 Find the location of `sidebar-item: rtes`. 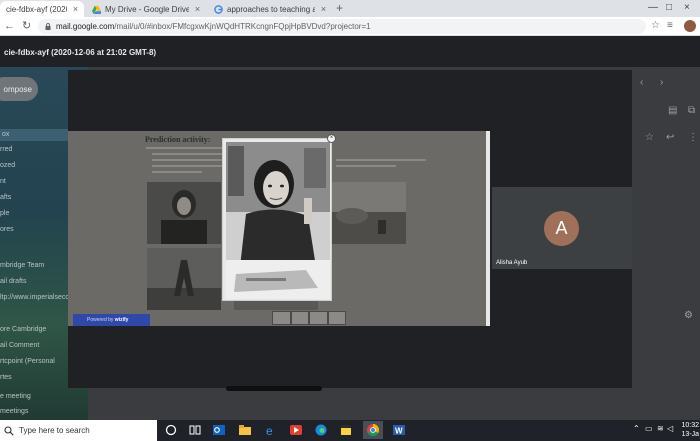

sidebar-item: rtes is located at coordinates (6, 377).